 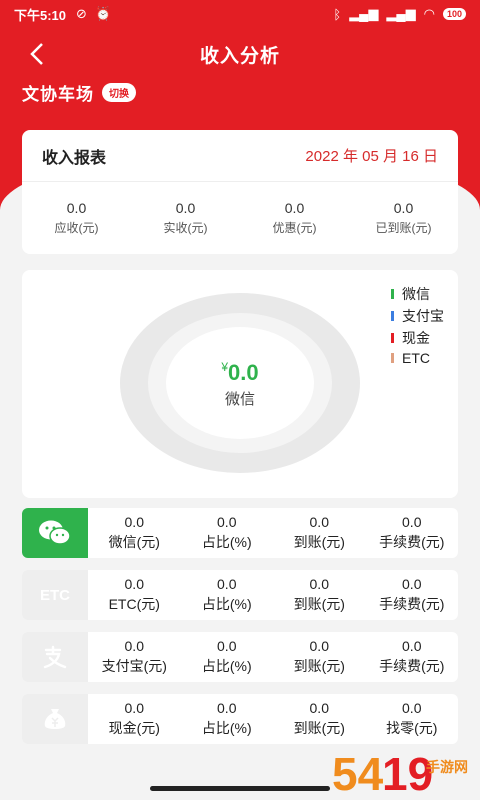 I want to click on wechat-ratio: 0.0 占比(%), so click(x=226, y=532).